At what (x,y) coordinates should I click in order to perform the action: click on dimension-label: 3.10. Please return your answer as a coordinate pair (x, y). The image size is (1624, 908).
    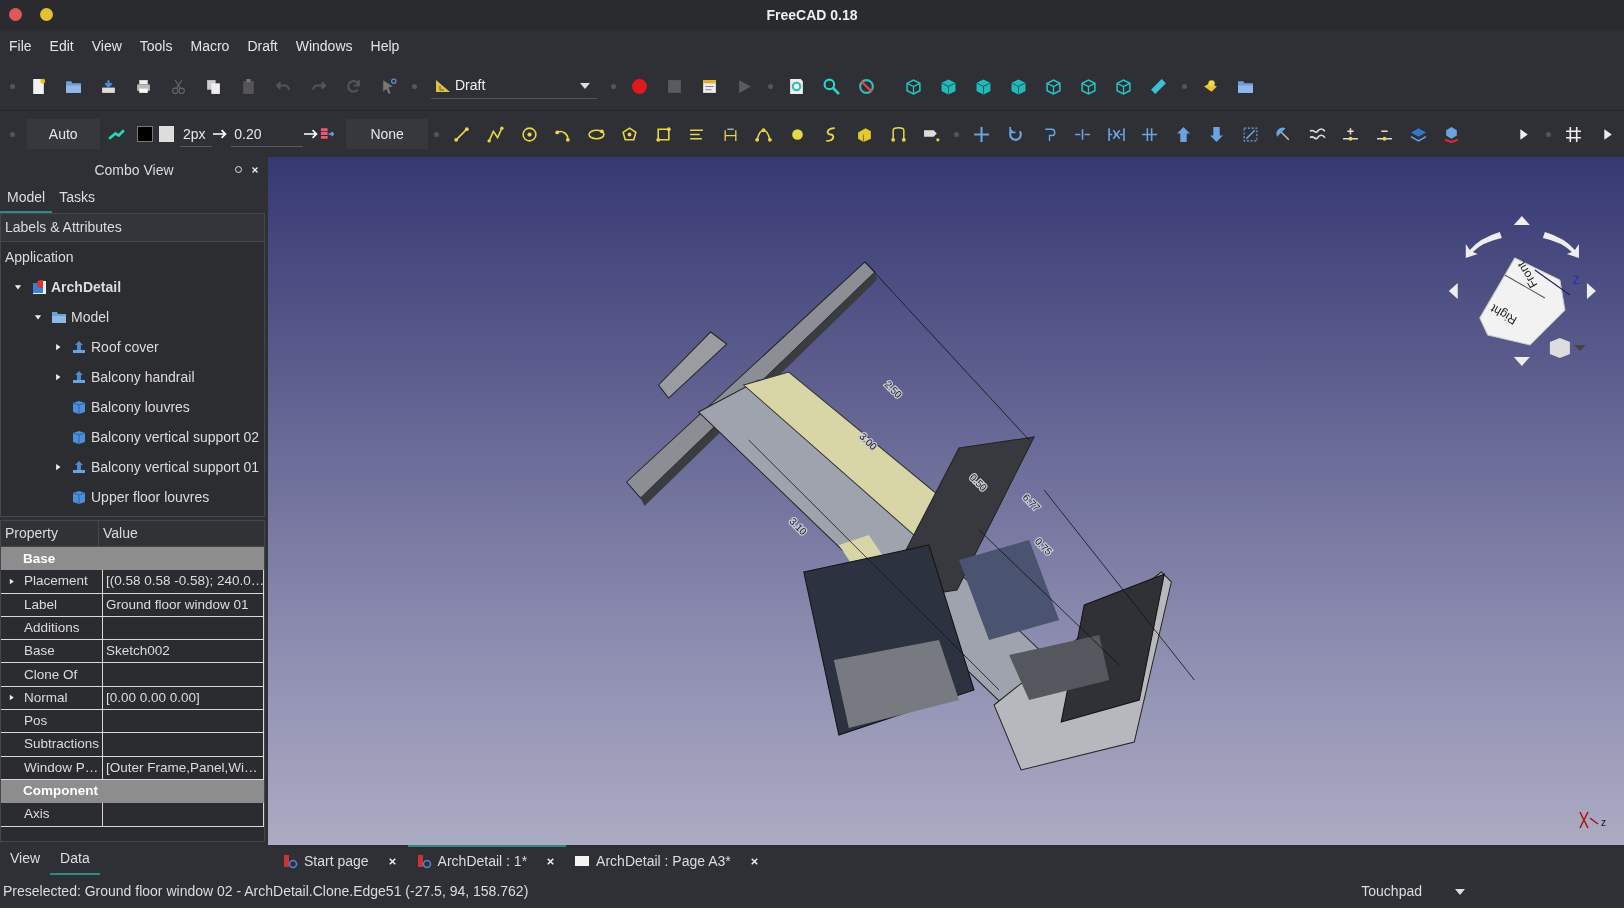
    Looking at the image, I should click on (798, 526).